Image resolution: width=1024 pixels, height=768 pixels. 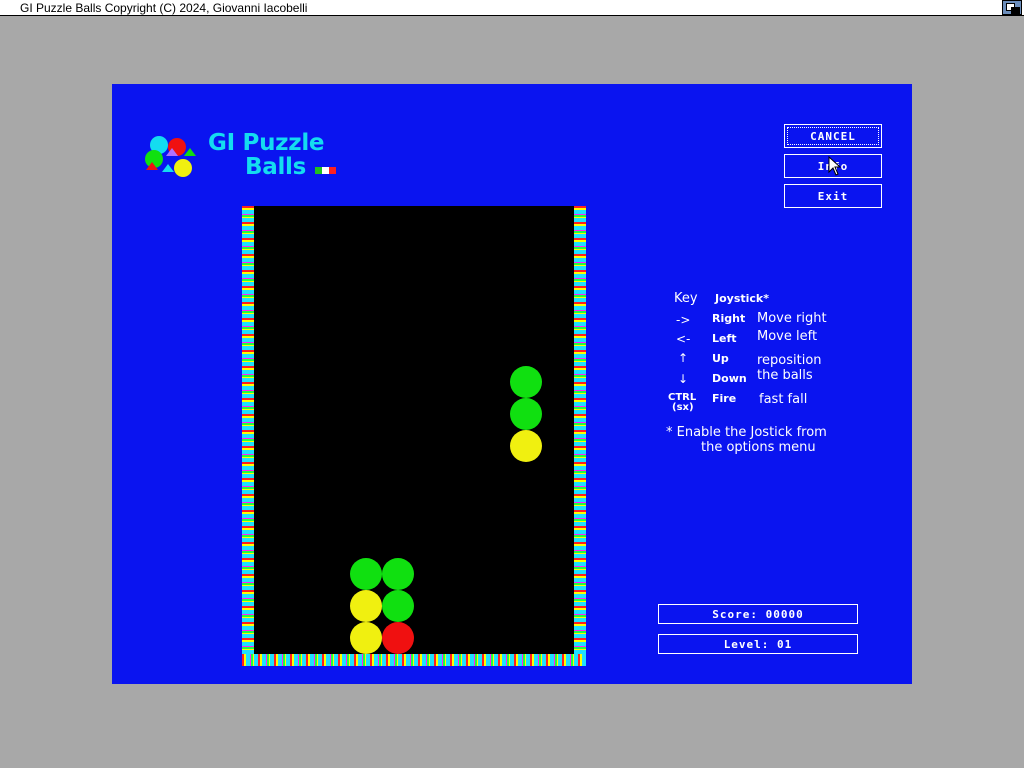 What do you see at coordinates (787, 336) in the screenshot?
I see `help-desc-left: Move left` at bounding box center [787, 336].